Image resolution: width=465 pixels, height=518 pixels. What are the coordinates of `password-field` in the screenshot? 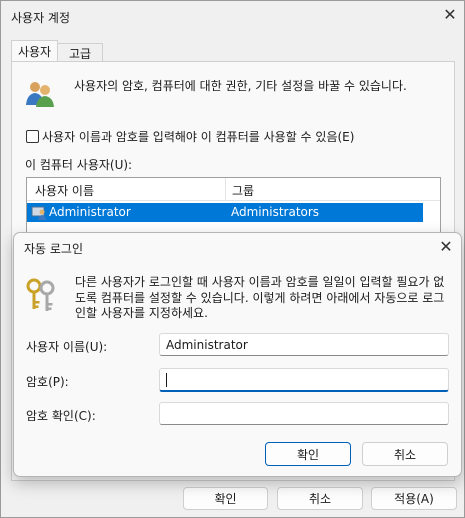 It's located at (304, 380).